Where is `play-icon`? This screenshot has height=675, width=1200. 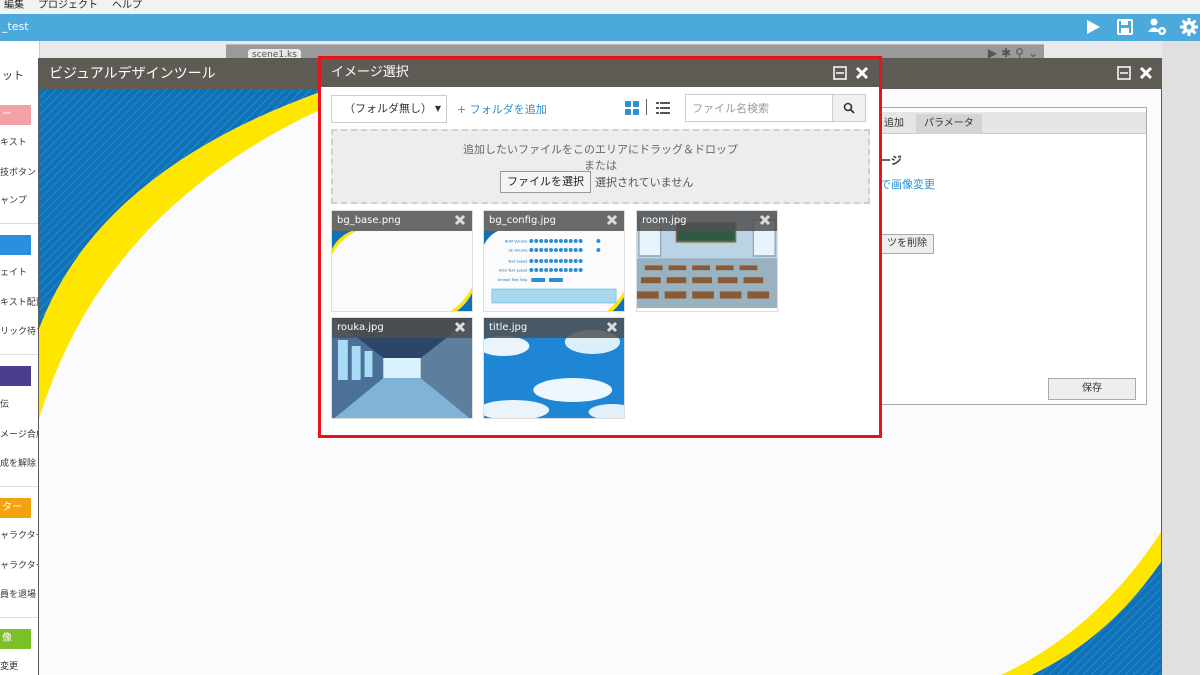
play-icon is located at coordinates (1093, 27).